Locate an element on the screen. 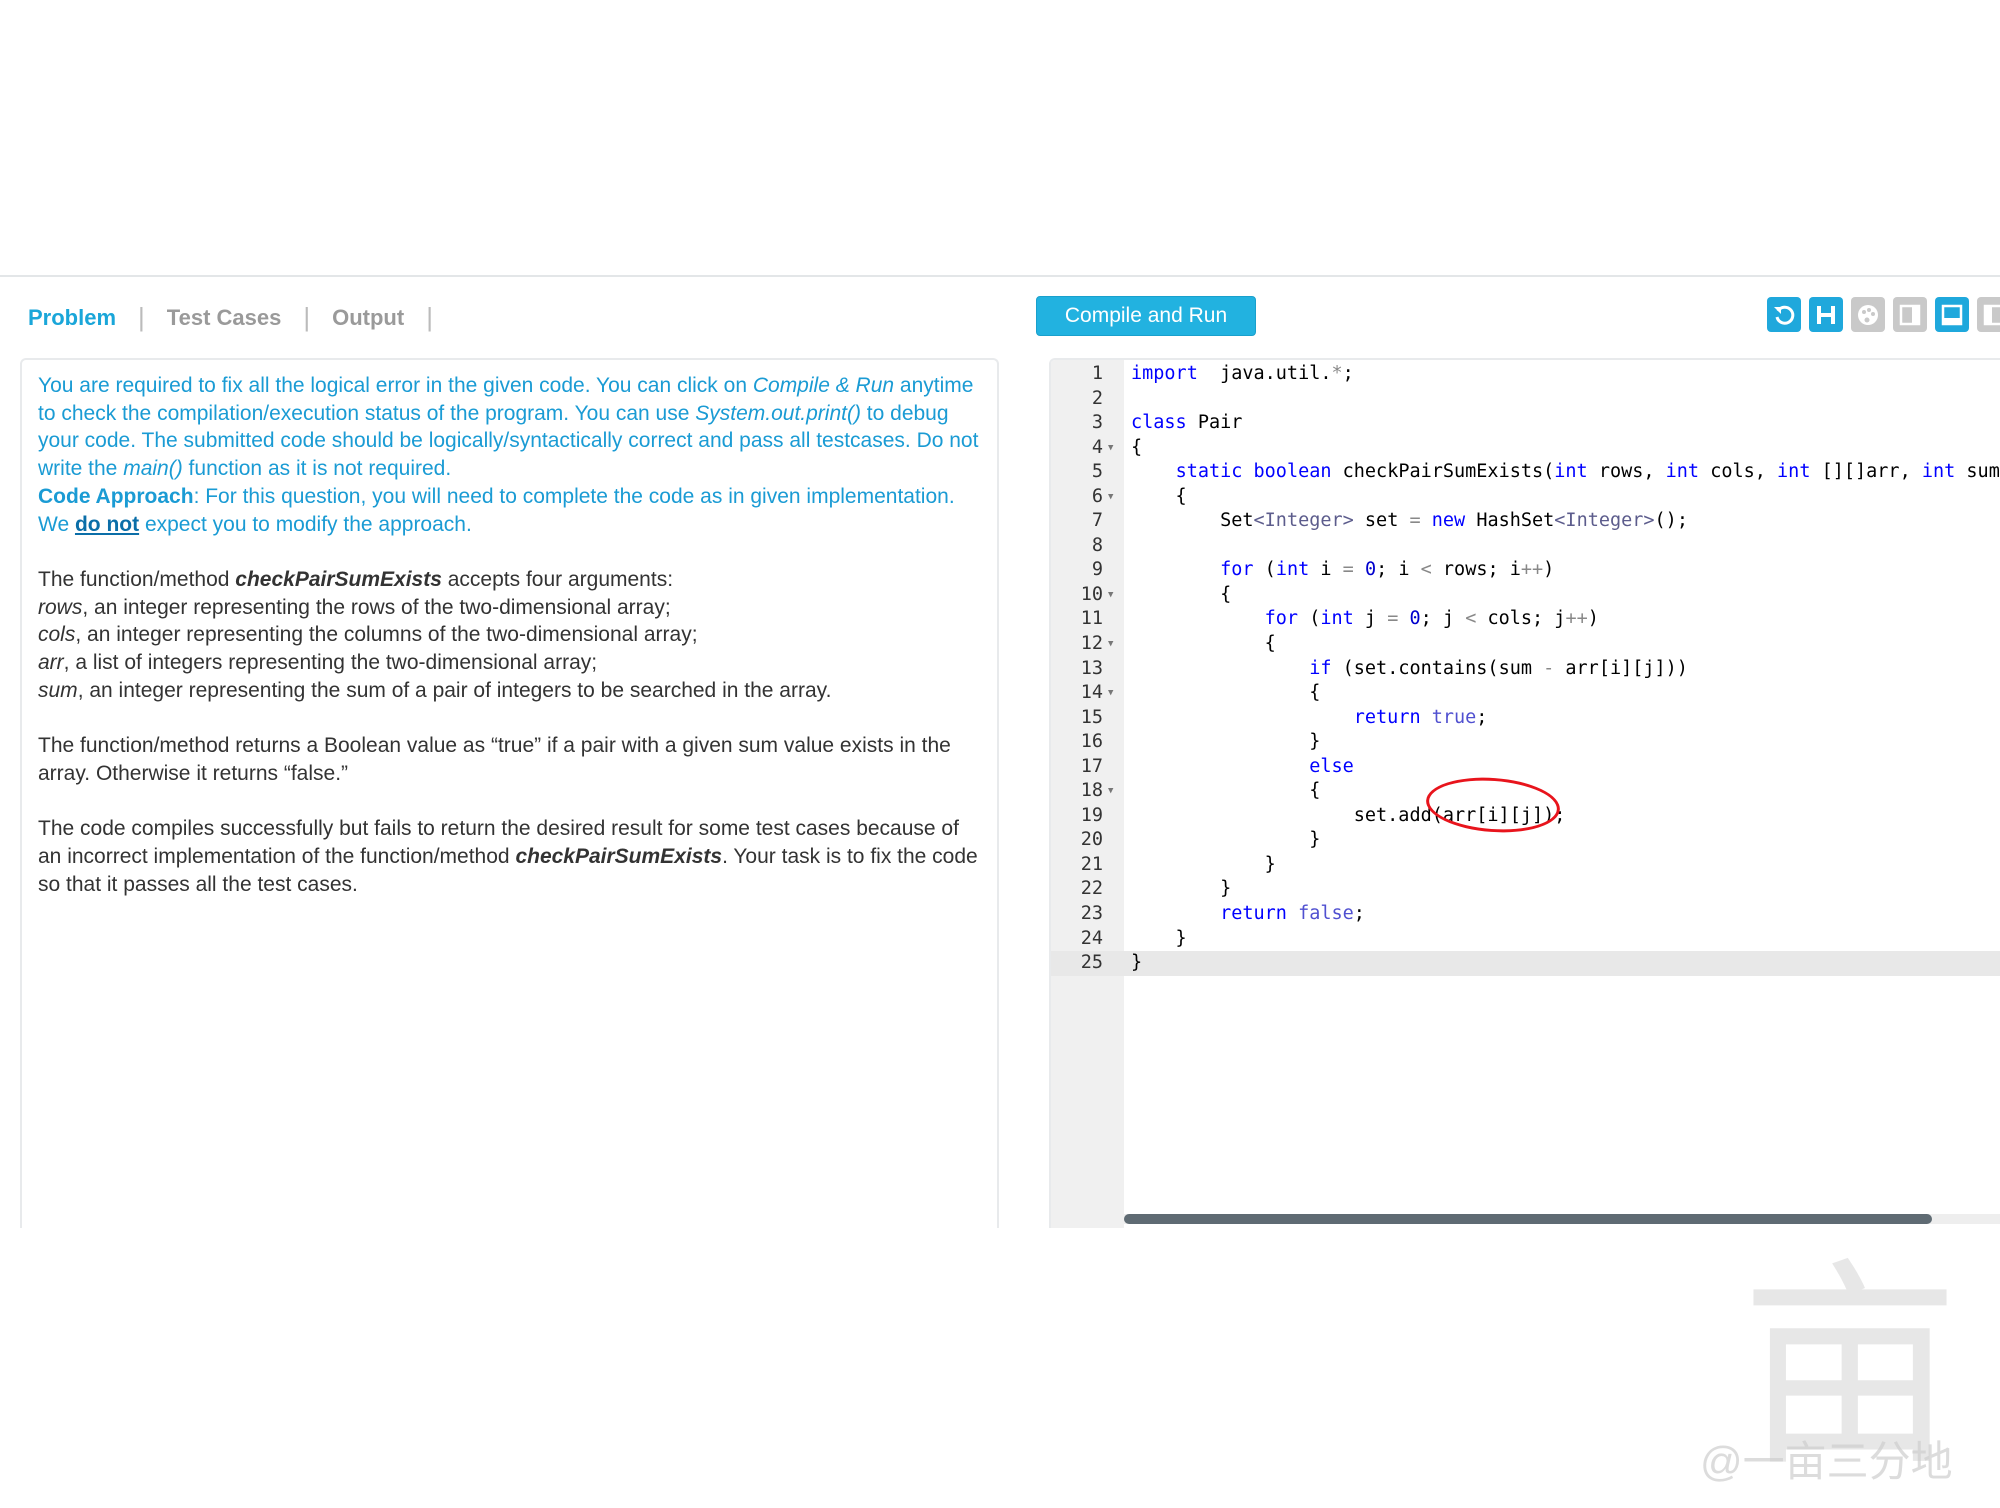  text-segment: main() is located at coordinates (153, 469).